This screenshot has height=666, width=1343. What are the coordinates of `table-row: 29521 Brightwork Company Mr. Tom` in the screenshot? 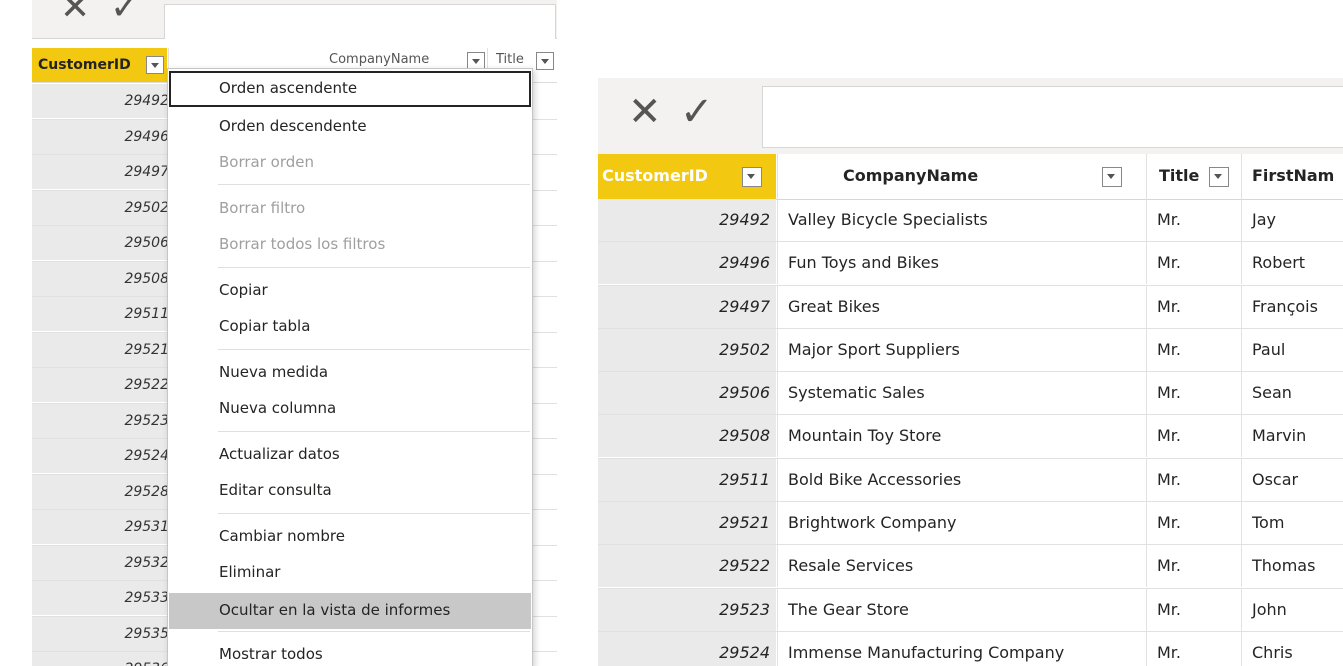 It's located at (970, 524).